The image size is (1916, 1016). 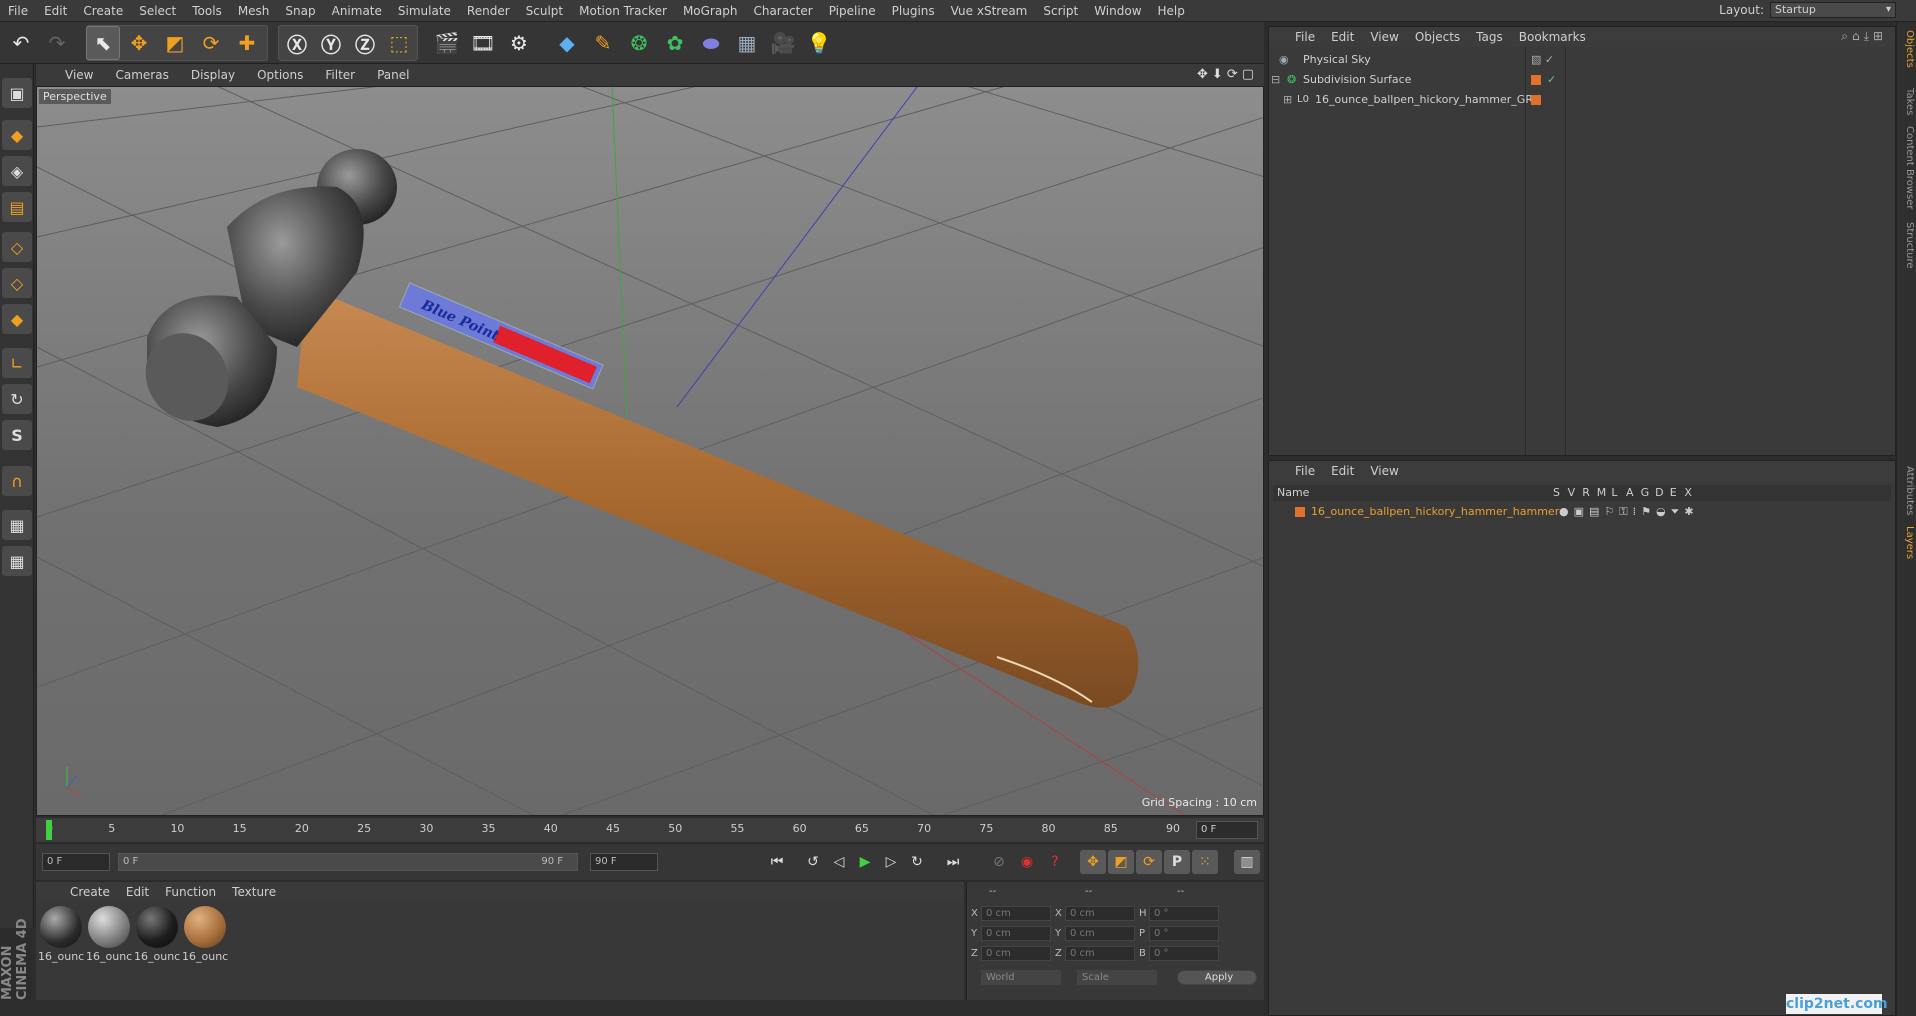 I want to click on tab-takes: Takes, so click(x=1907, y=101).